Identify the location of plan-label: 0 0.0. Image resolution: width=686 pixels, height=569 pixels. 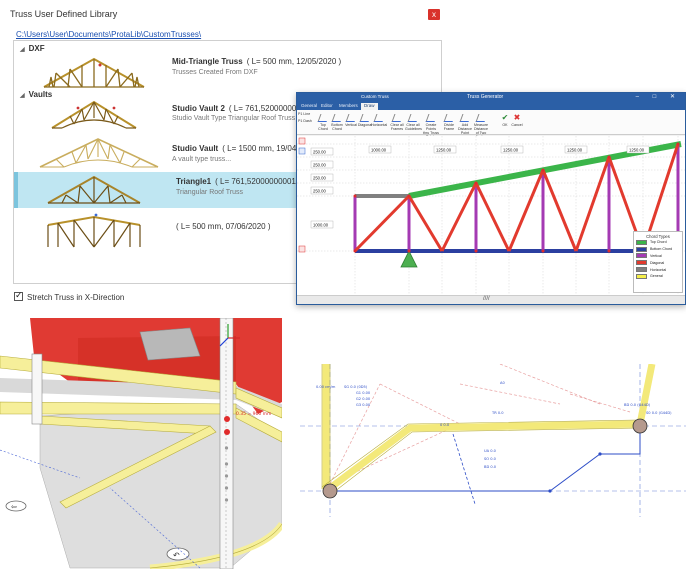
(445, 425).